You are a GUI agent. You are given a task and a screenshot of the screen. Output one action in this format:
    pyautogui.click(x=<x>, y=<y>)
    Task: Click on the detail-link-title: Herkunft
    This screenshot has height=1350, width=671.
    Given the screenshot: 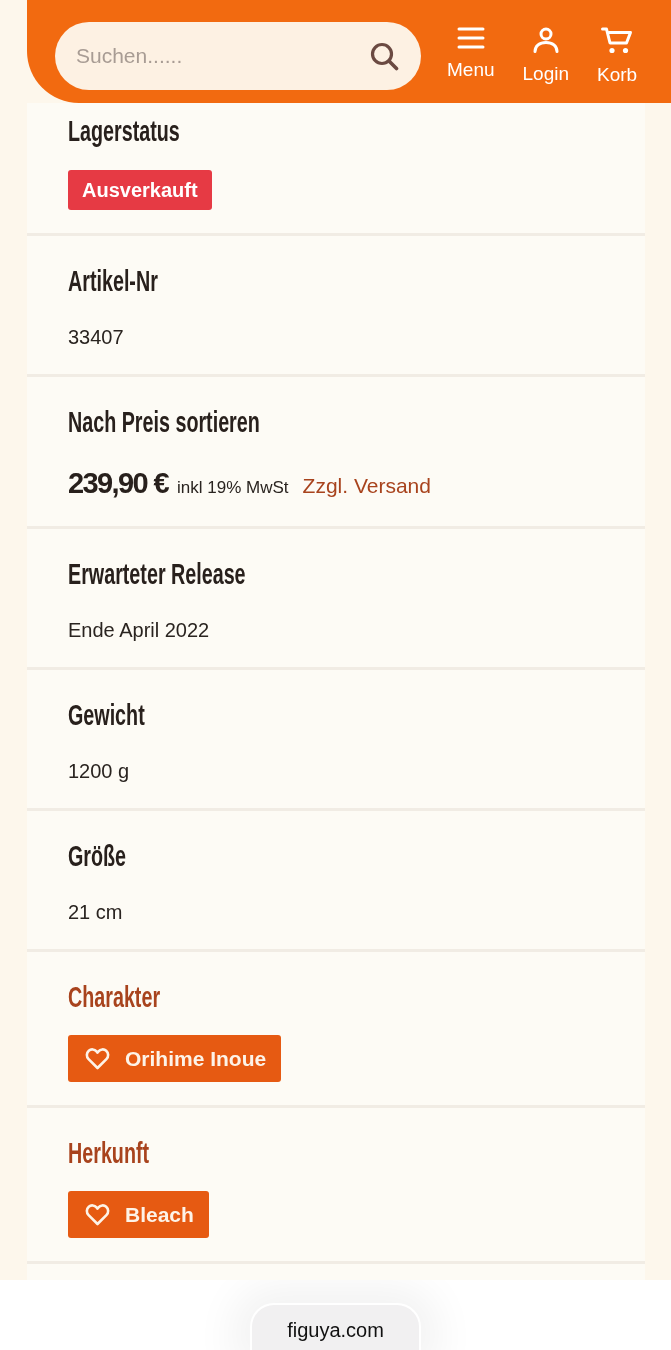 What is the action you would take?
    pyautogui.click(x=109, y=1153)
    